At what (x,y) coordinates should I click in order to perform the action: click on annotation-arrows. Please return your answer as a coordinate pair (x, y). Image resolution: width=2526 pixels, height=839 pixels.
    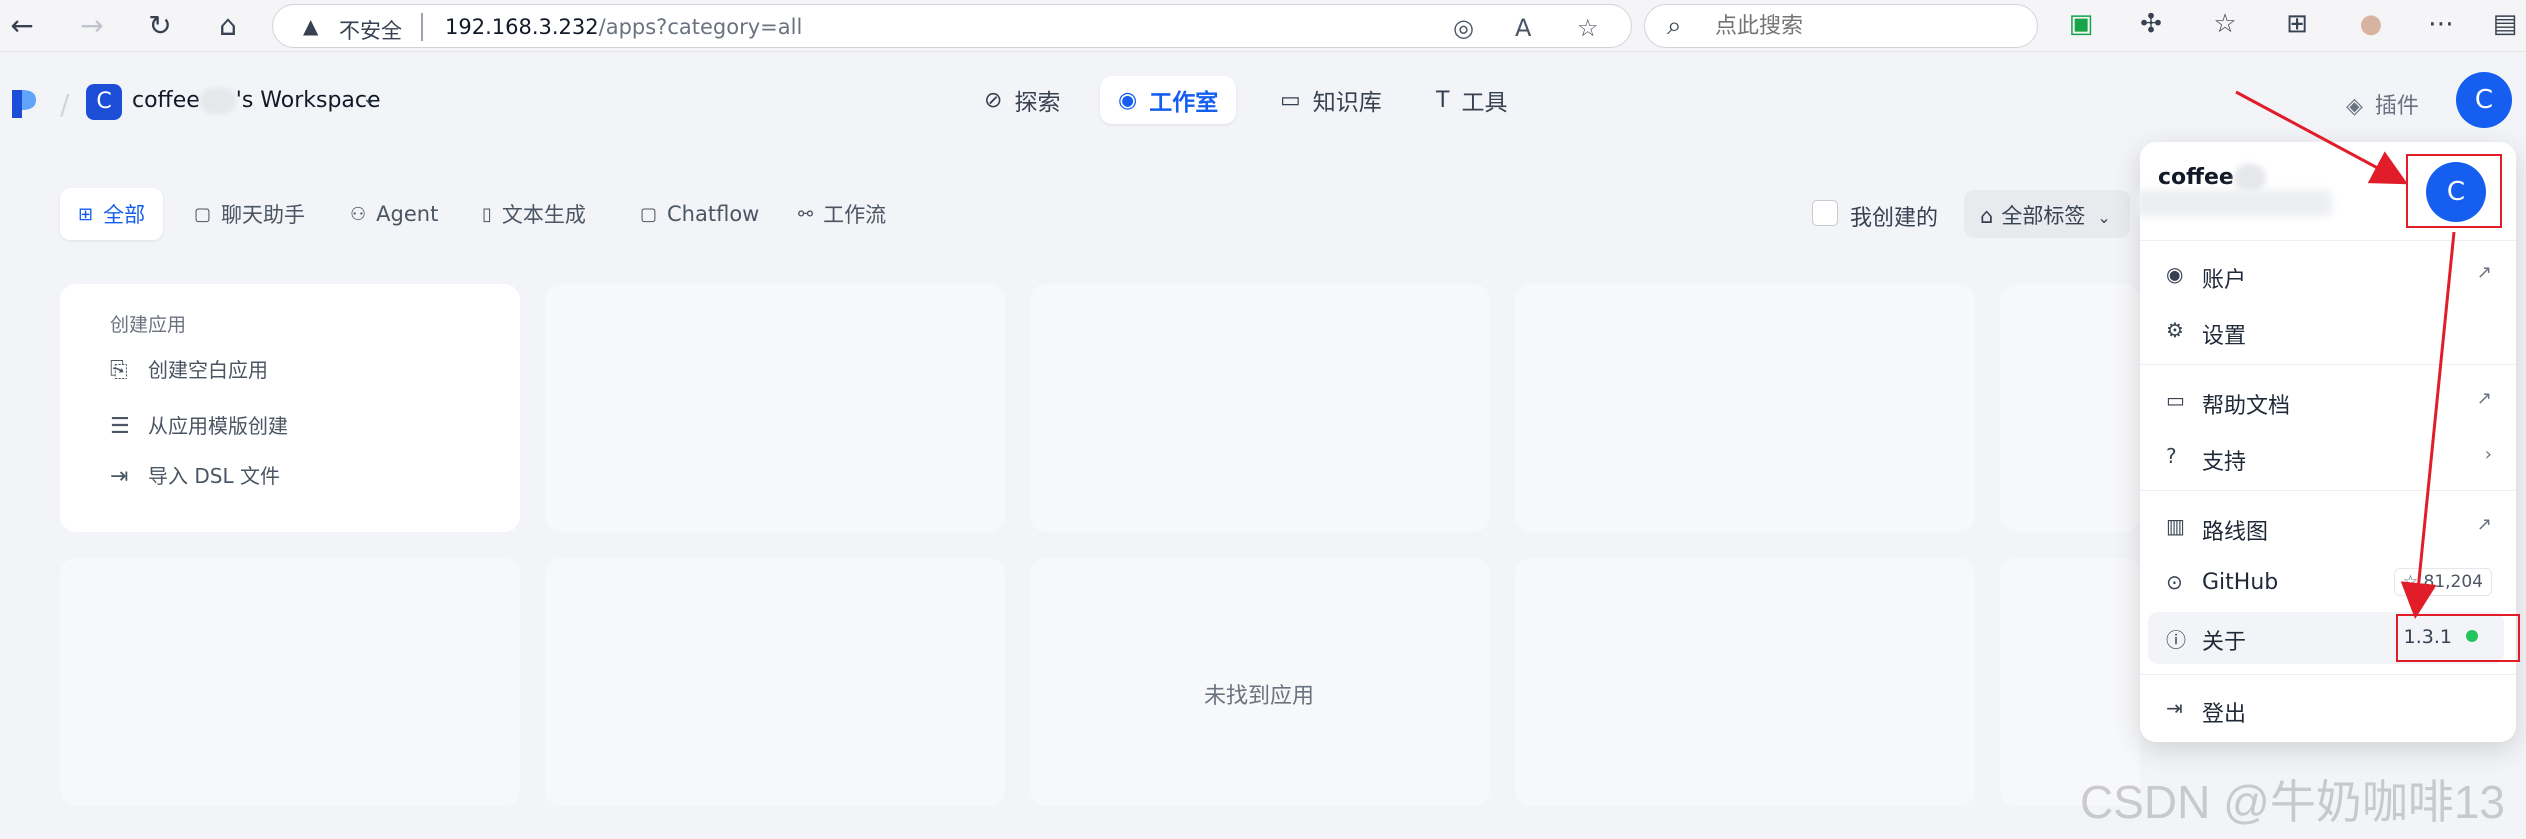
    Looking at the image, I should click on (2345, 354).